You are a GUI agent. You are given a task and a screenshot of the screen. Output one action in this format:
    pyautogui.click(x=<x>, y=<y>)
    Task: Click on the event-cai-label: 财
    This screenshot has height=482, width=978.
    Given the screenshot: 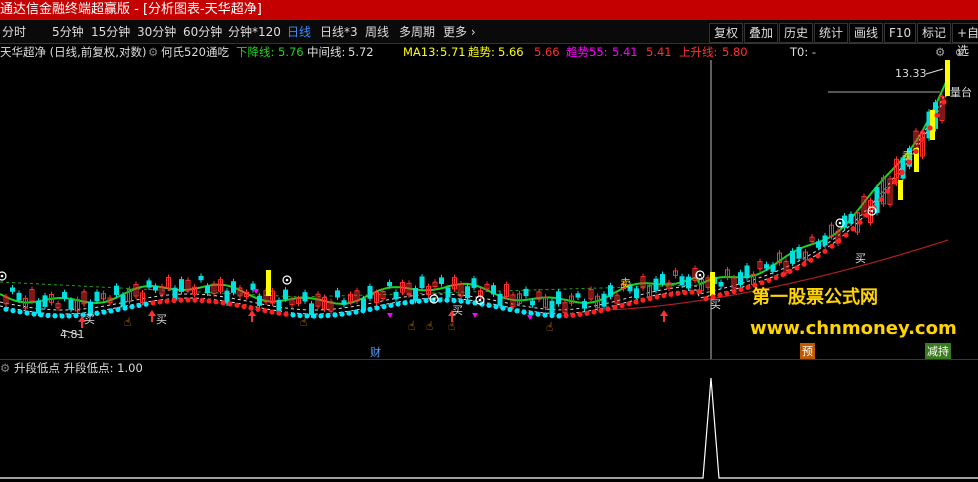 What is the action you would take?
    pyautogui.click(x=375, y=352)
    